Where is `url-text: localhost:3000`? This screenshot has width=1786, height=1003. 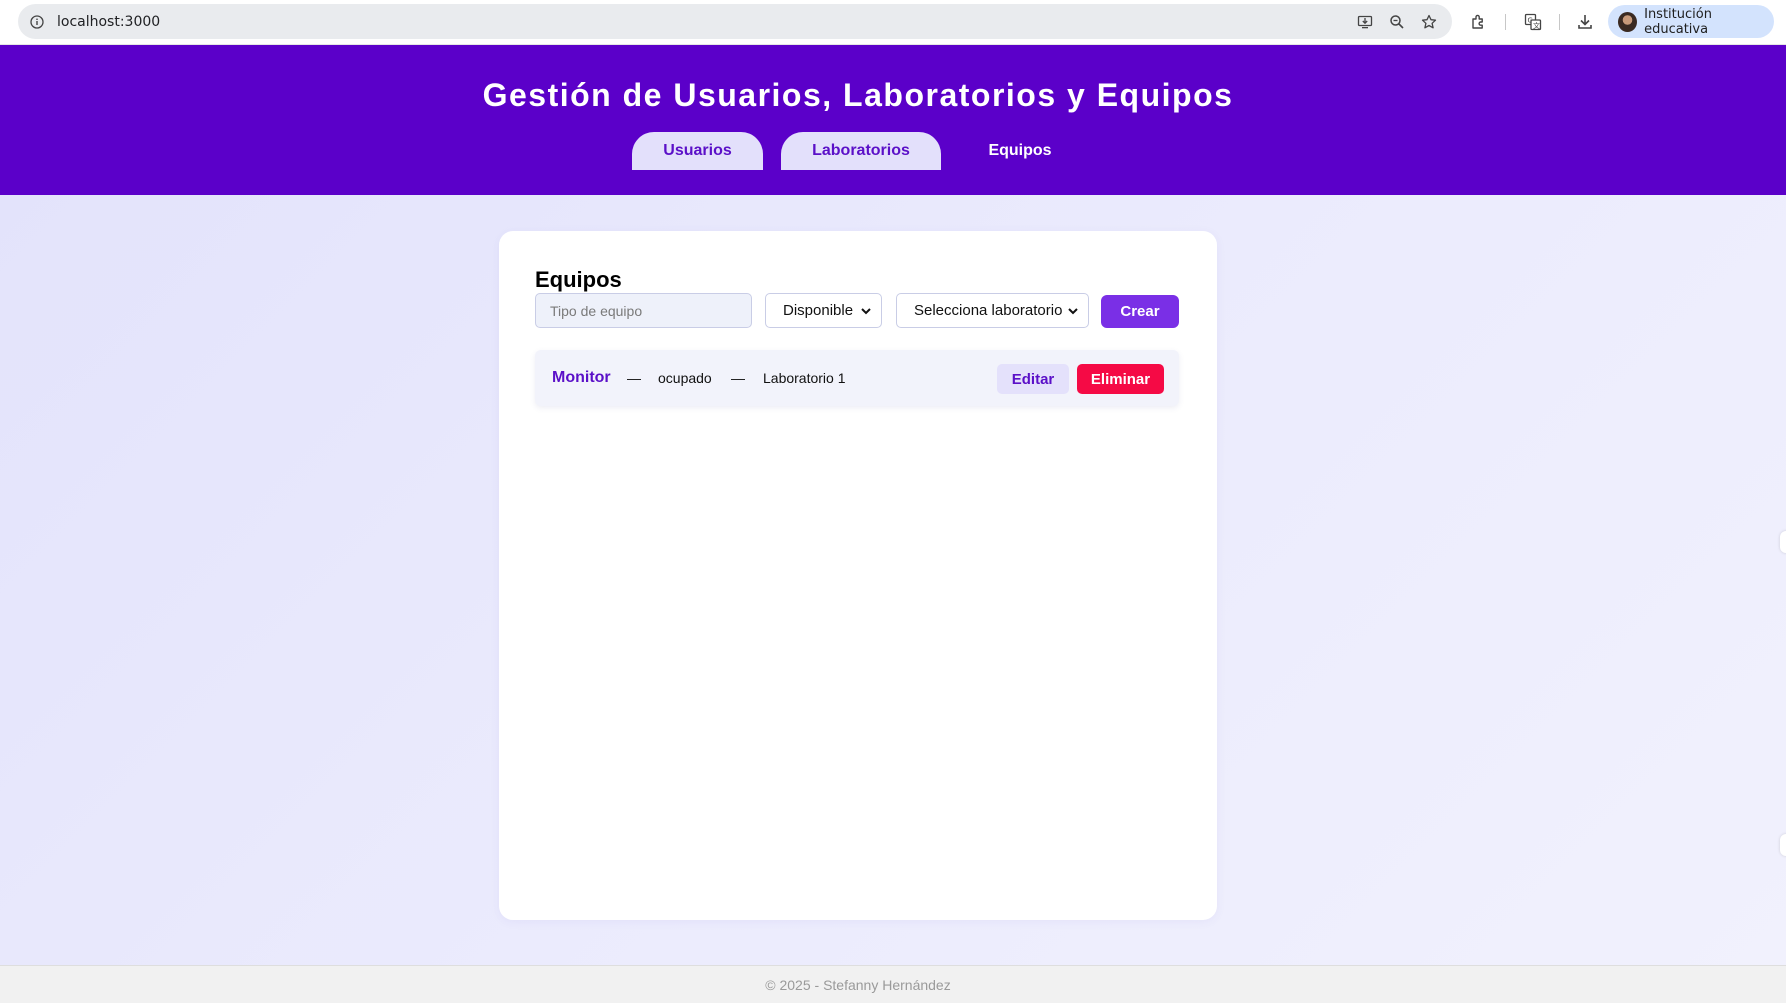 url-text: localhost:3000 is located at coordinates (108, 22).